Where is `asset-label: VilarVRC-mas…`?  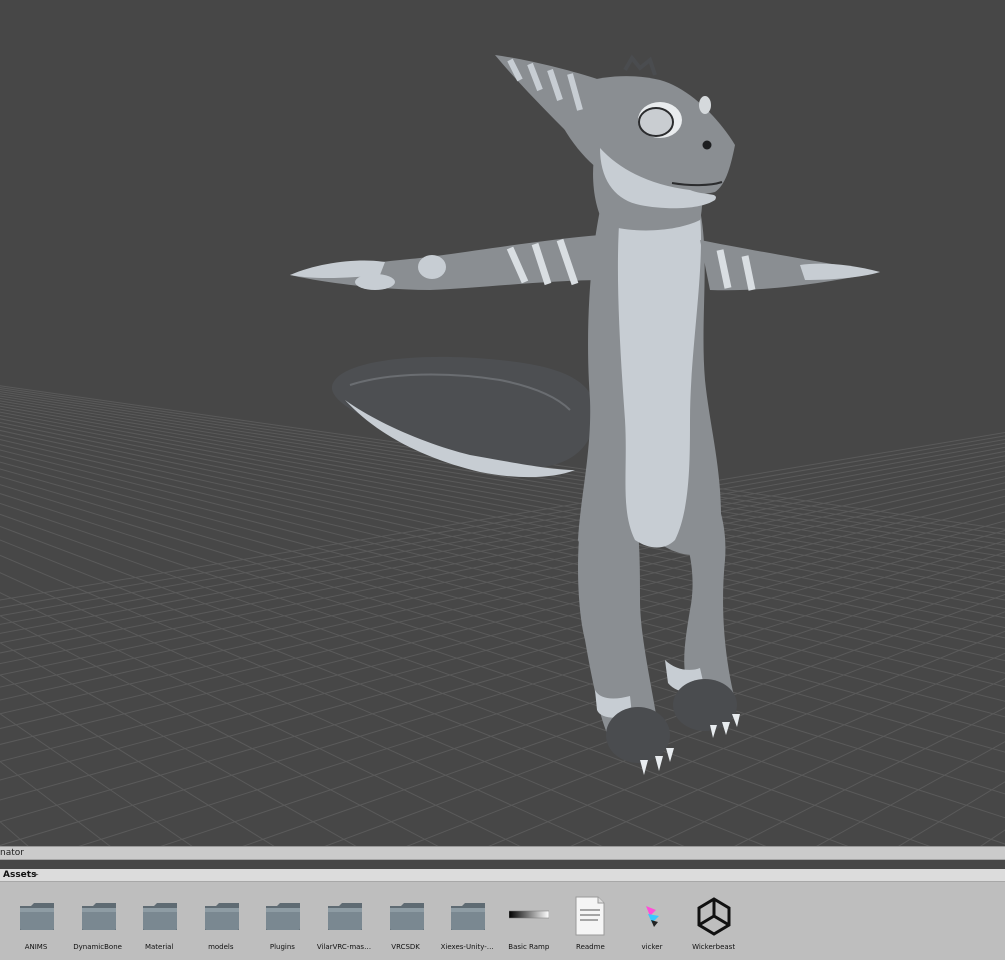
asset-label: VilarVRC-mas… is located at coordinates (344, 947).